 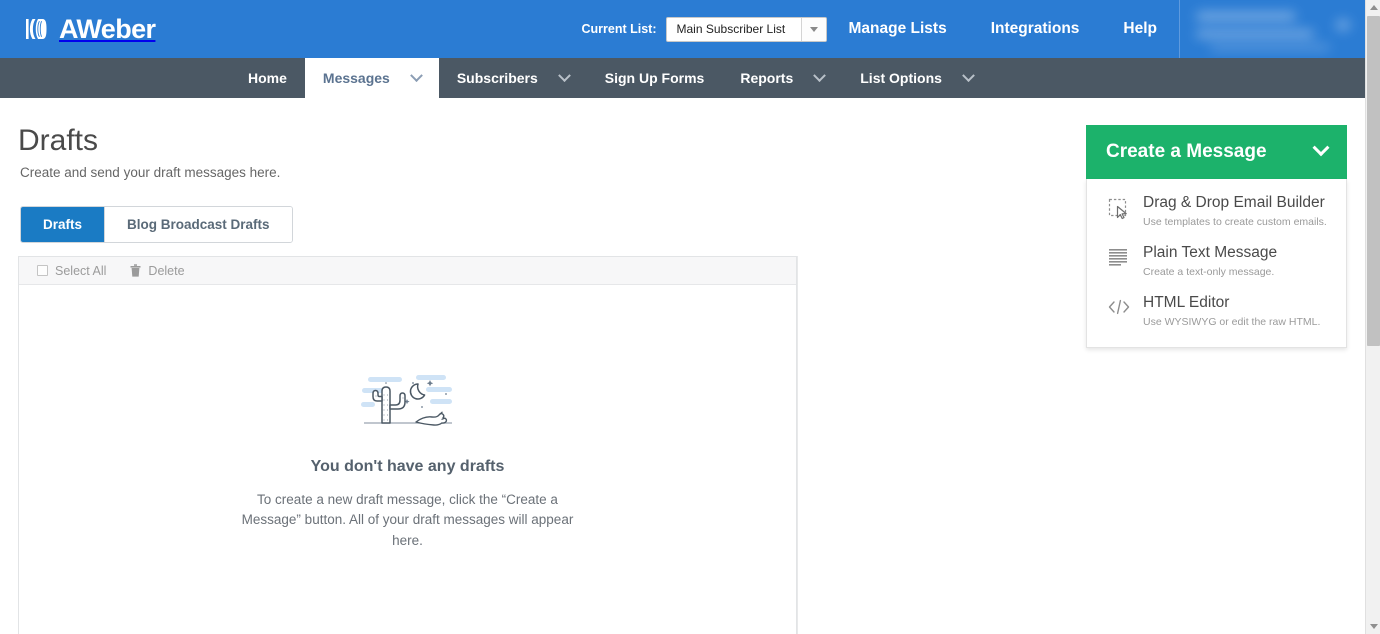 I want to click on nav-item-reports: Reports, so click(x=782, y=78).